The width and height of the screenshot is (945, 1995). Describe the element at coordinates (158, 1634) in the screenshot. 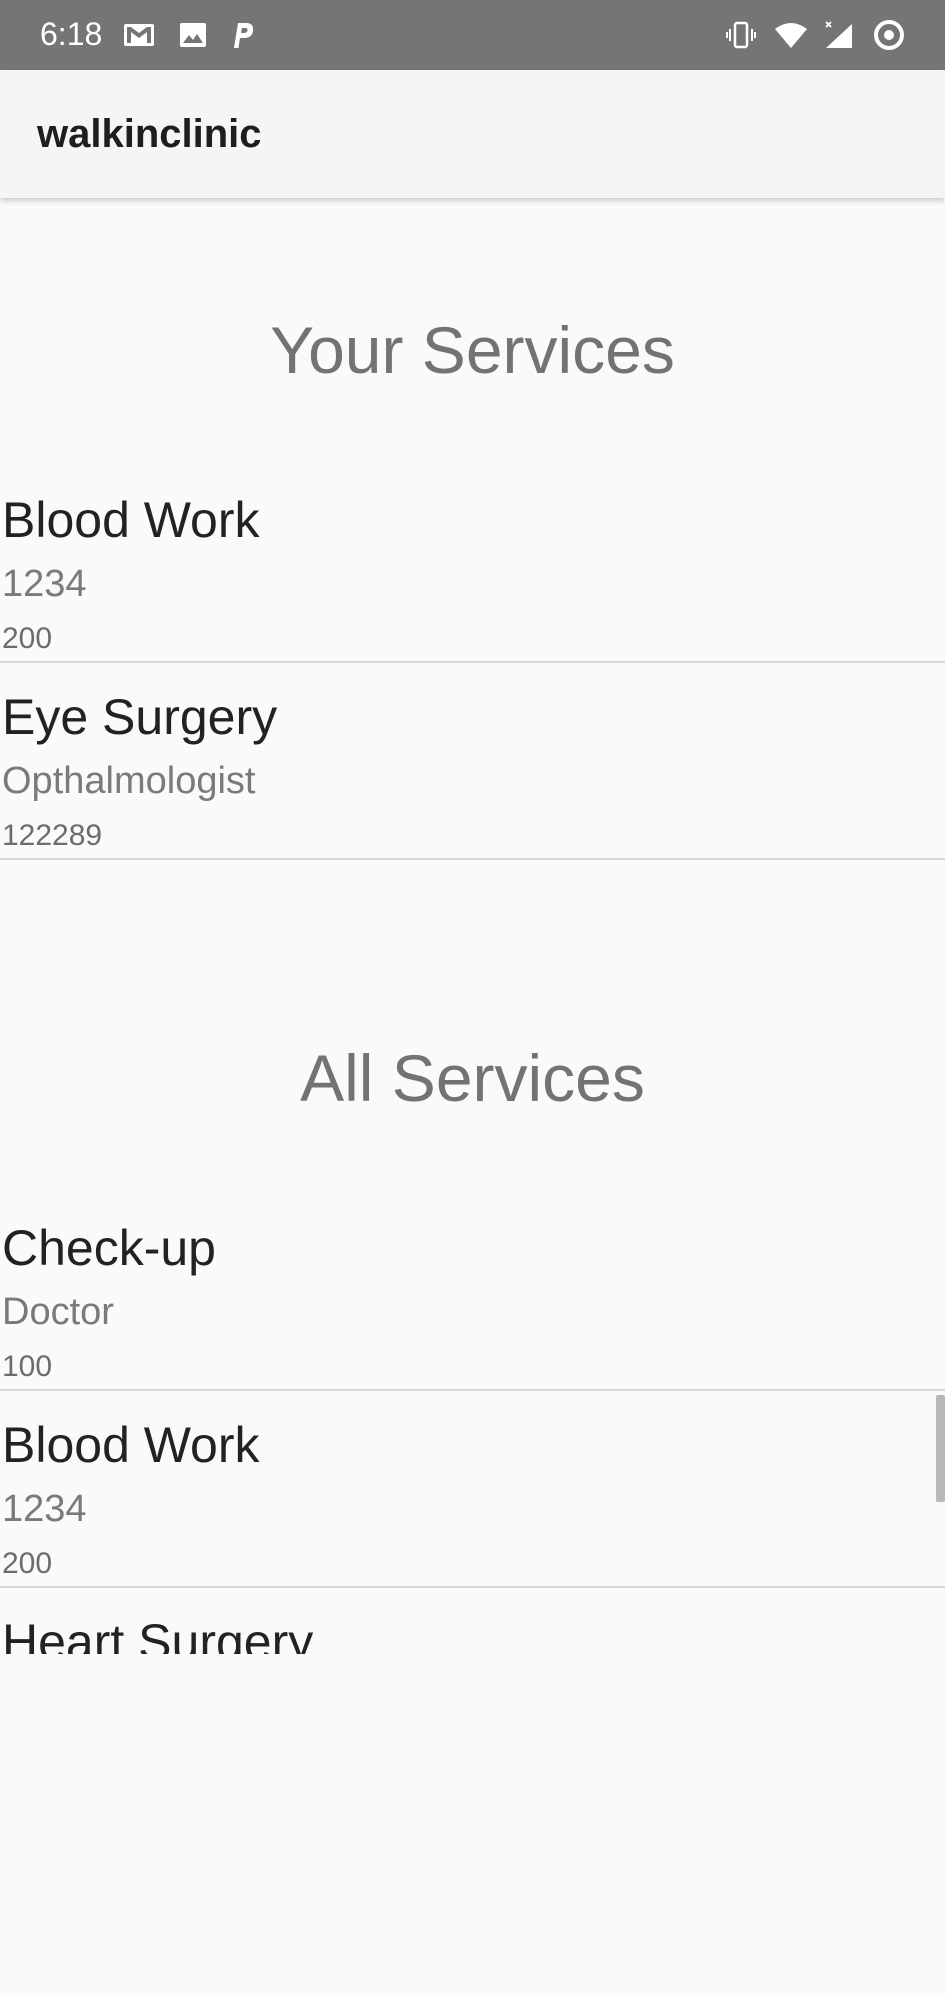

I see `service-name: Heart Surgery` at that location.